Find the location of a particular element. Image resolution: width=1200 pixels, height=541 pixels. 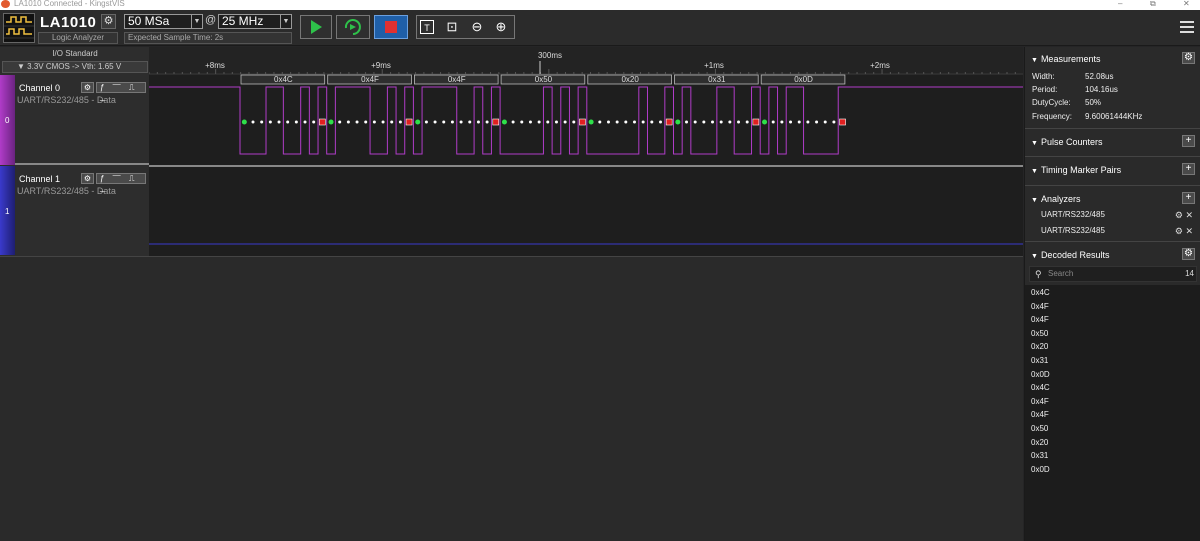

timing-marker-pairs-header: ▼ Timing Marker Pairs is located at coordinates (1076, 170).